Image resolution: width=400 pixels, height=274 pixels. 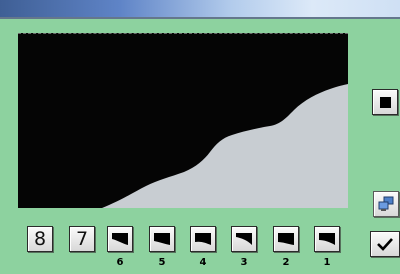 What do you see at coordinates (327, 262) in the screenshot?
I see `level-label-1: 1` at bounding box center [327, 262].